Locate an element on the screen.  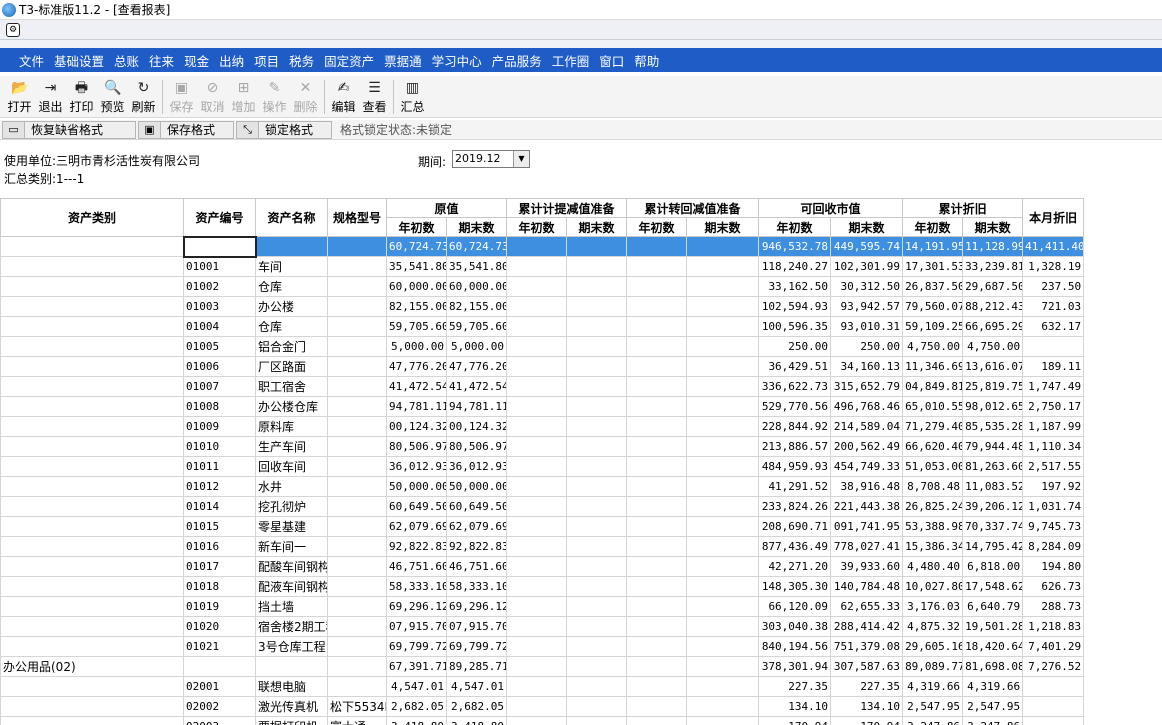
cell-de: 4,750.00 is located at coordinates (993, 346).